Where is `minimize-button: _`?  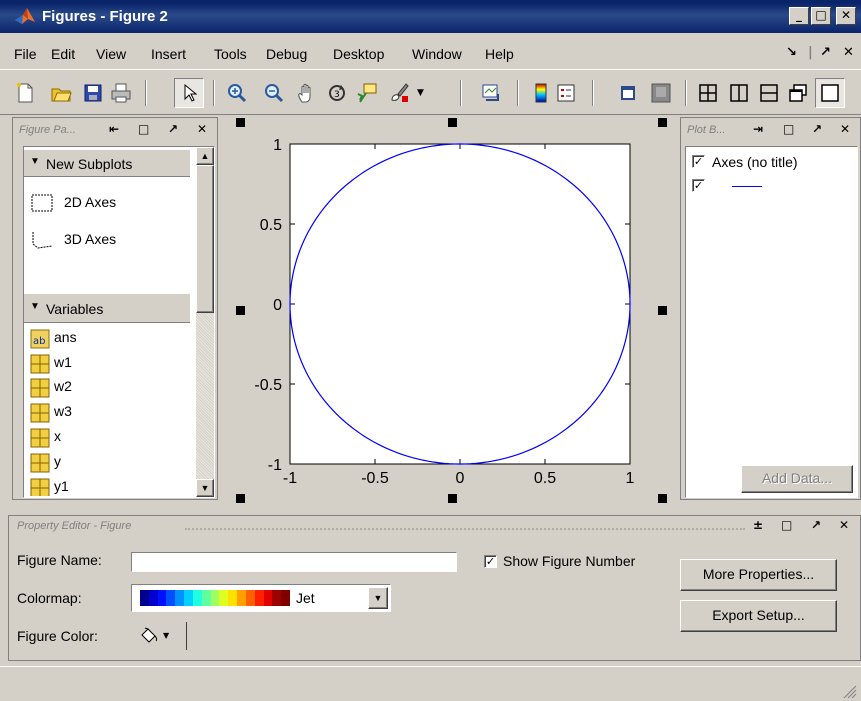
minimize-button: _ is located at coordinates (799, 16).